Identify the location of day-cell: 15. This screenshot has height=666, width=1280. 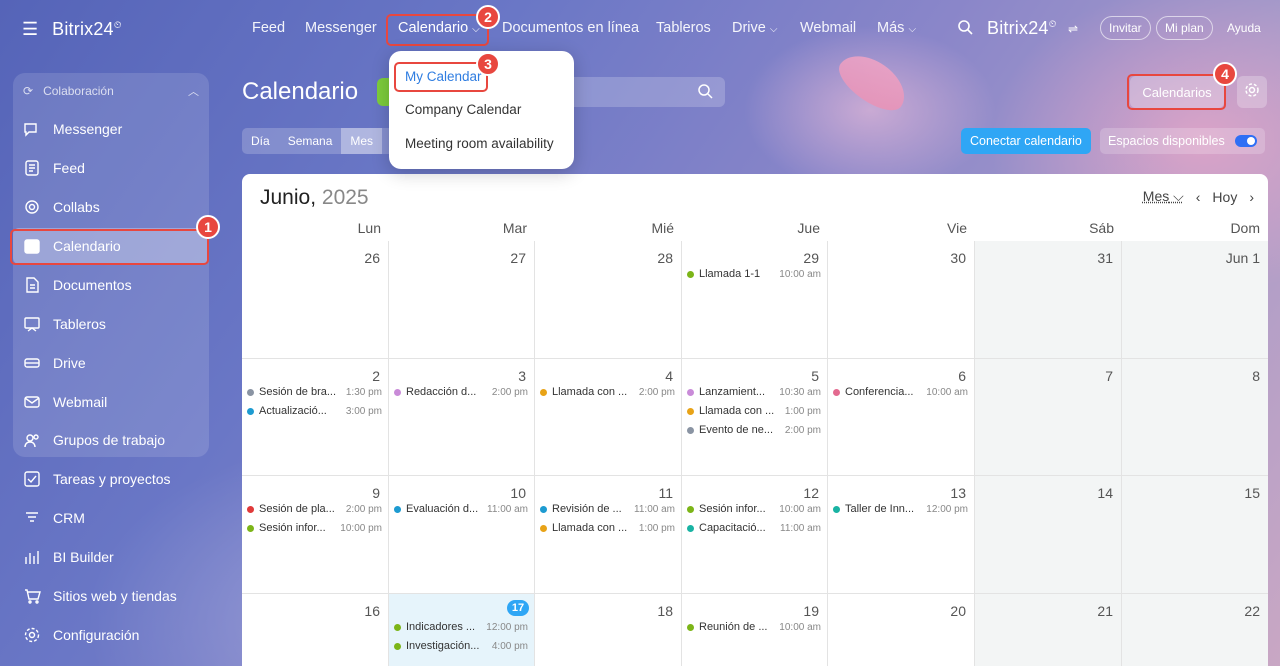
(1195, 535).